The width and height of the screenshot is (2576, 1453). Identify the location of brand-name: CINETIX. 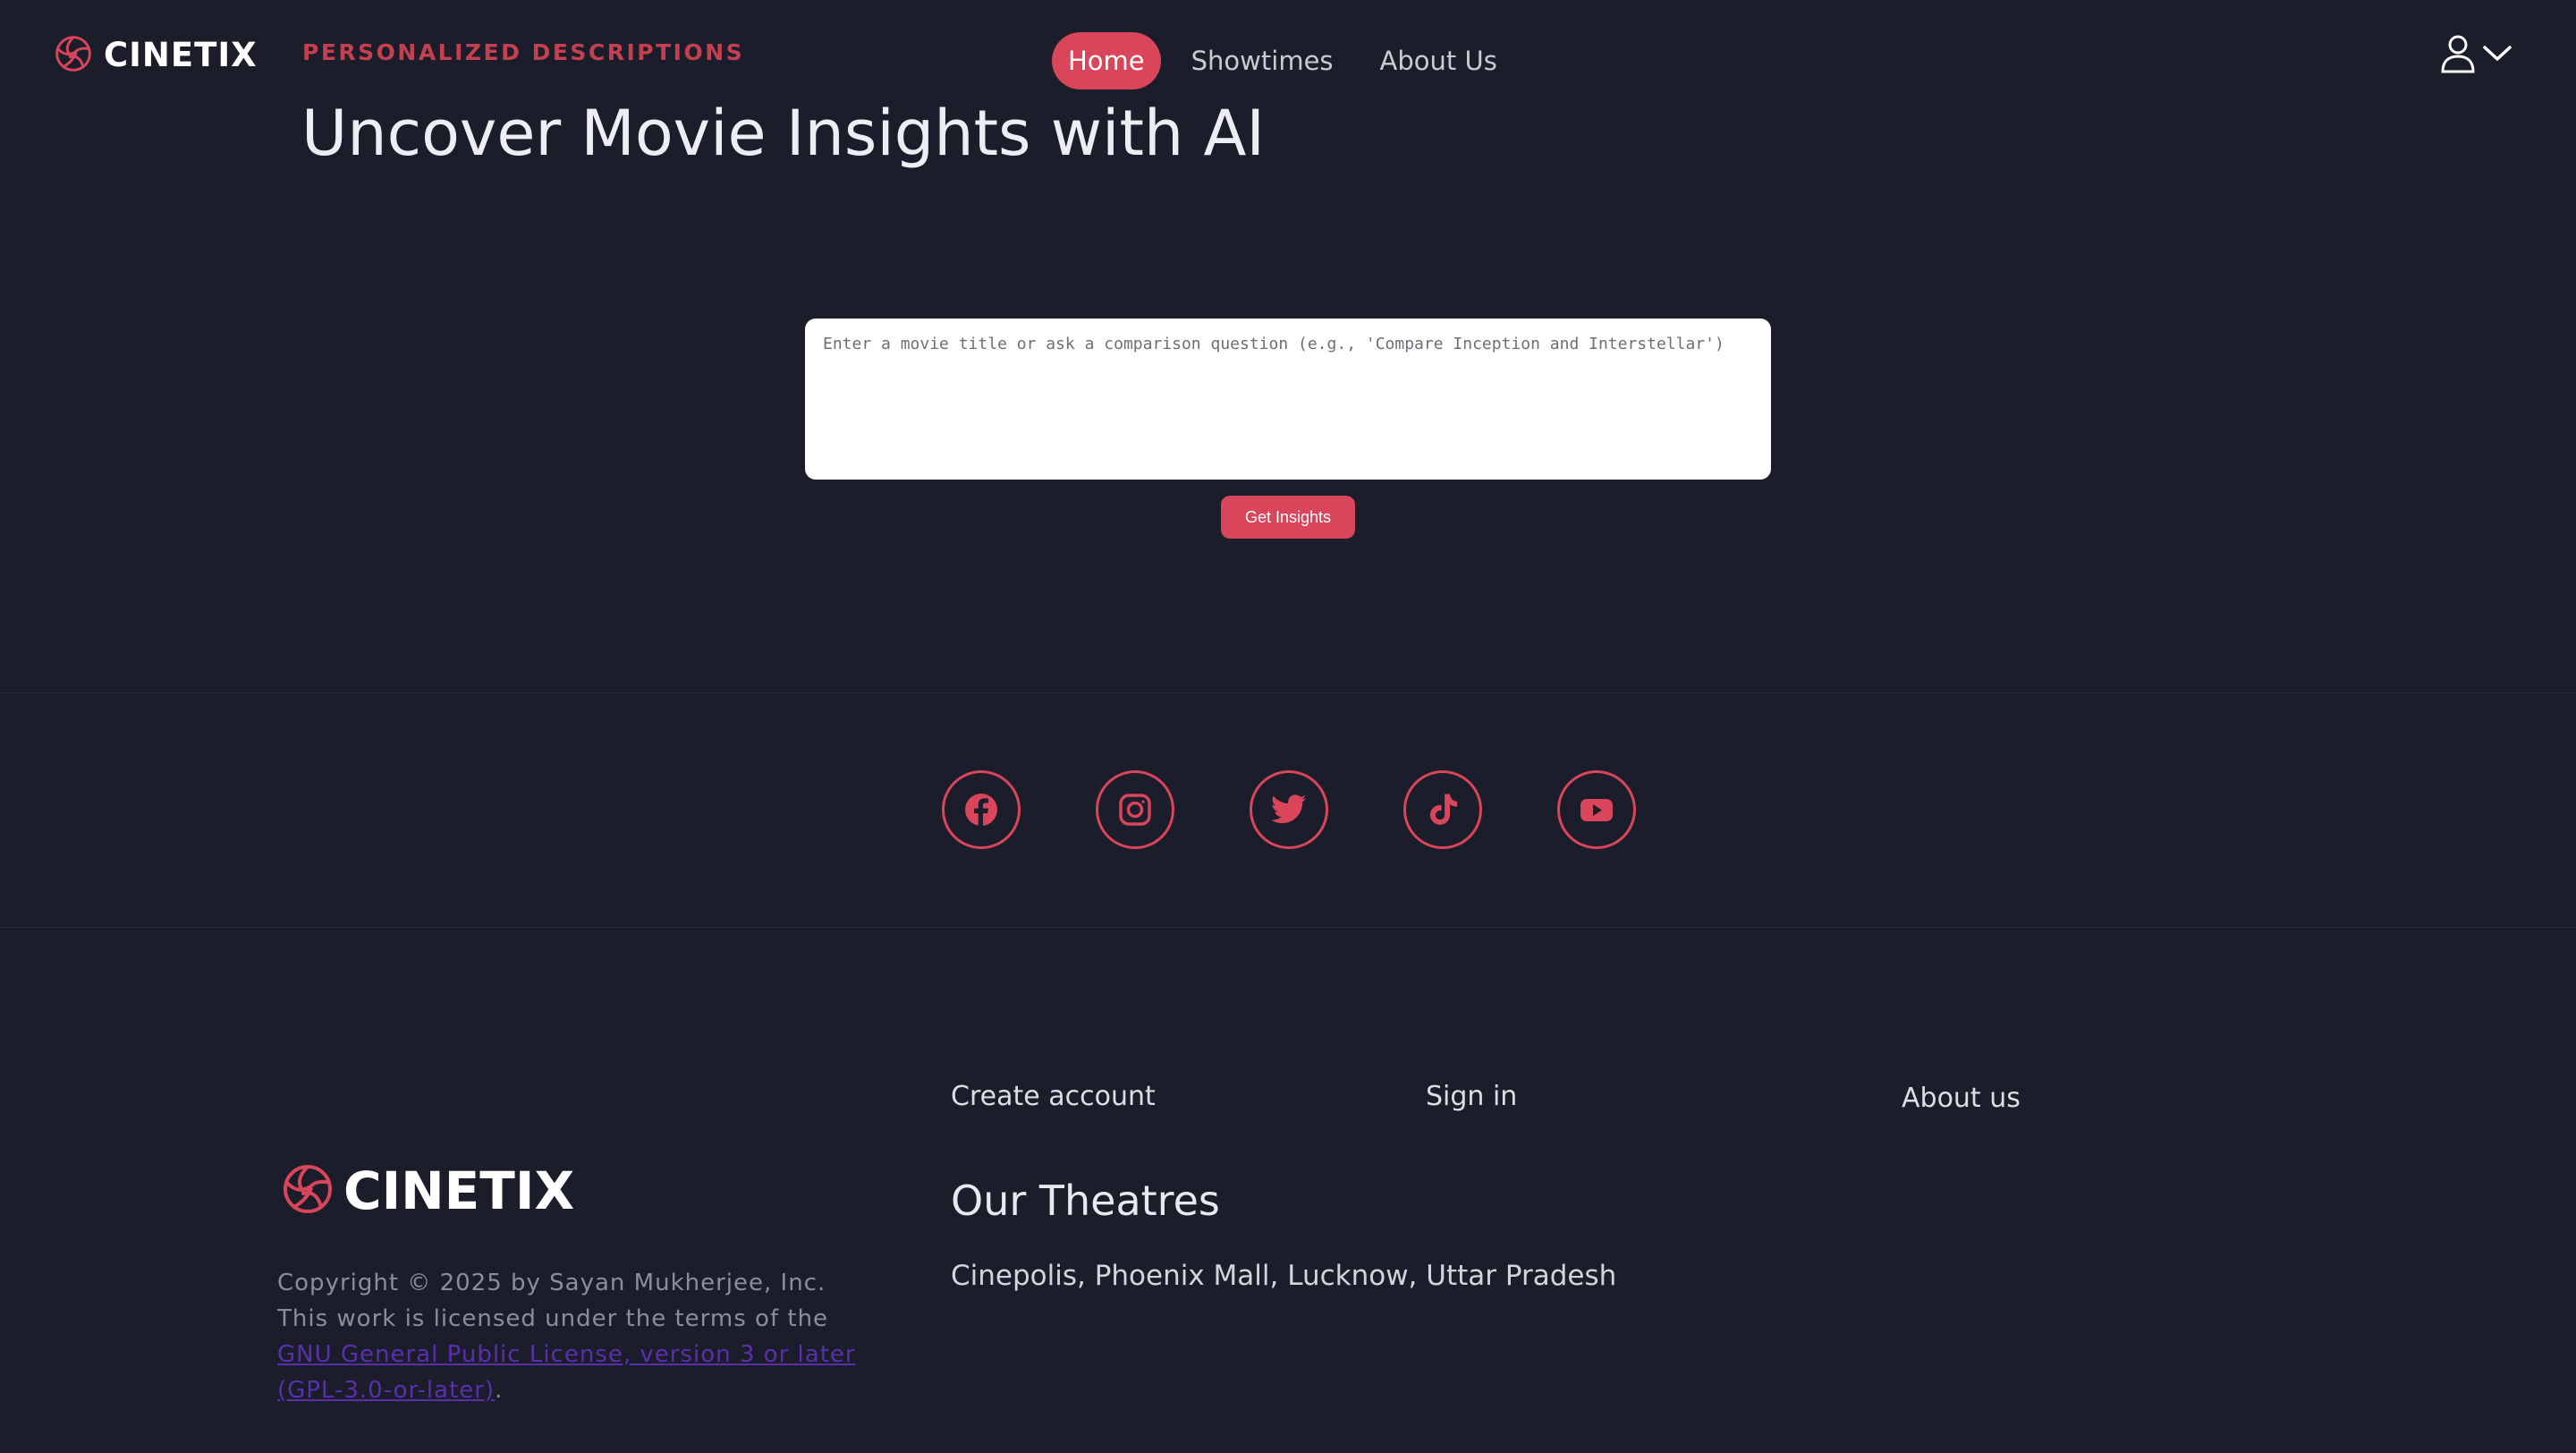
(181, 55).